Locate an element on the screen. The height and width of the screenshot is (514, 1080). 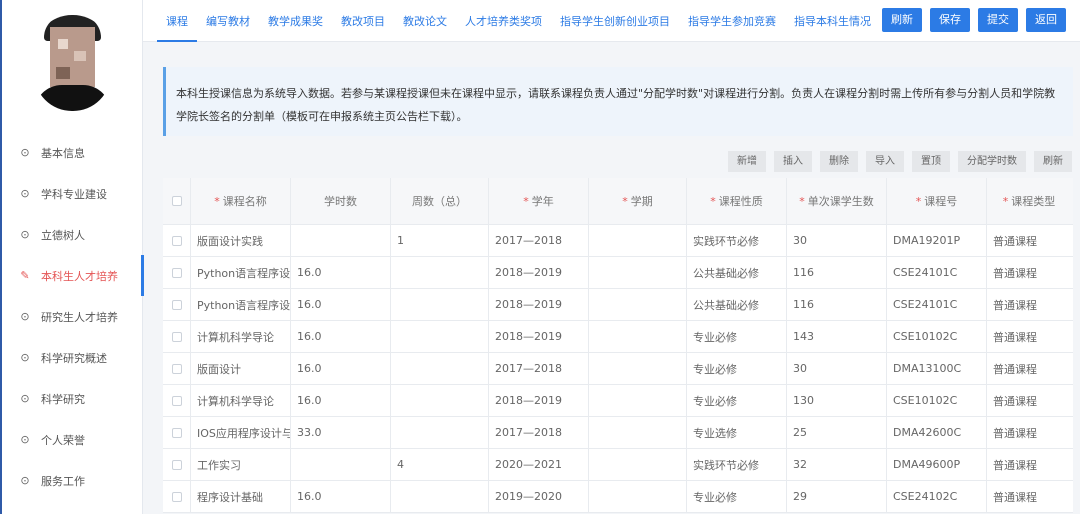
sidebar-item: ⊙ 学科专业建设 is located at coordinates (71, 193).